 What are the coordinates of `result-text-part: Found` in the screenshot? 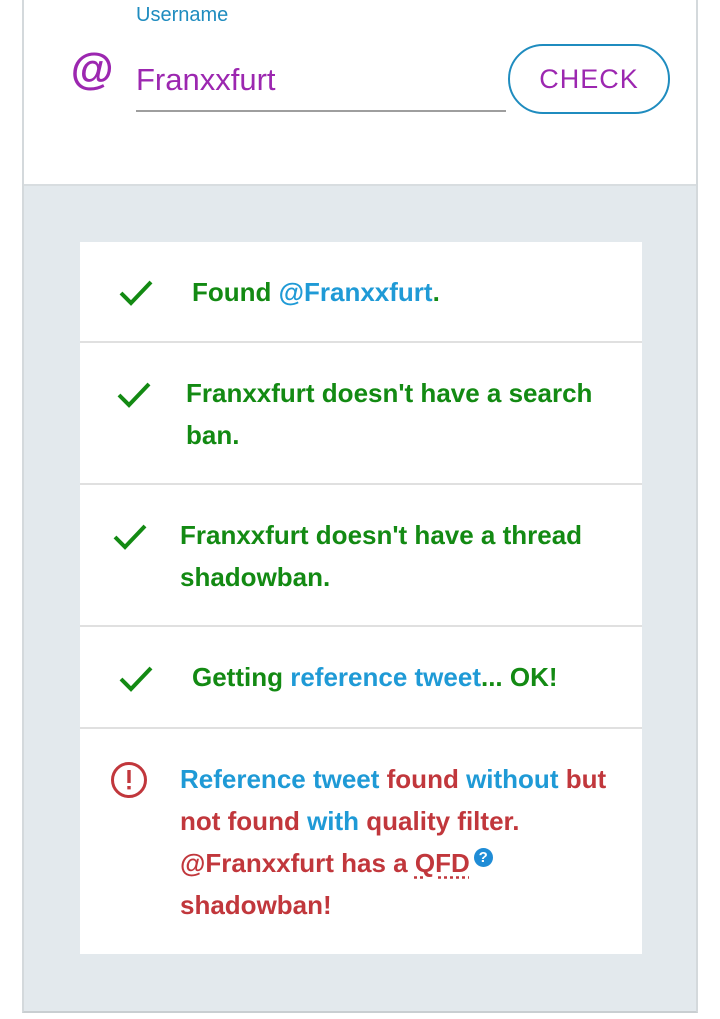 It's located at (235, 292).